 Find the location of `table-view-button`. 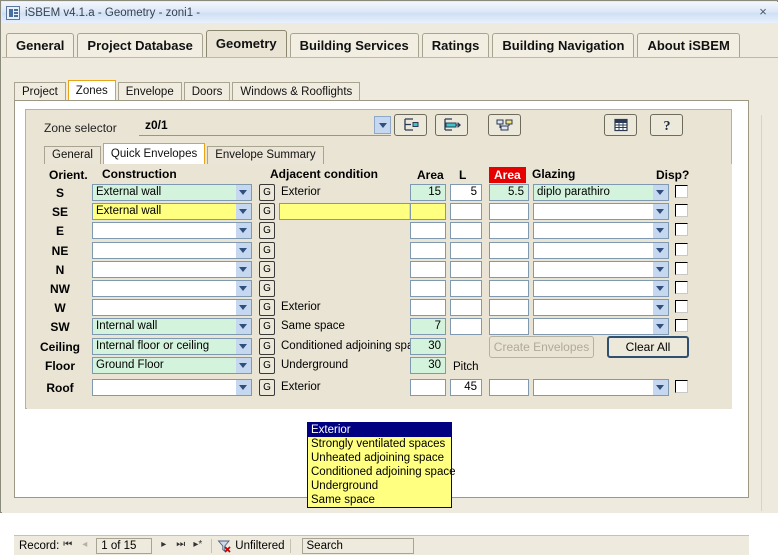

table-view-button is located at coordinates (620, 125).